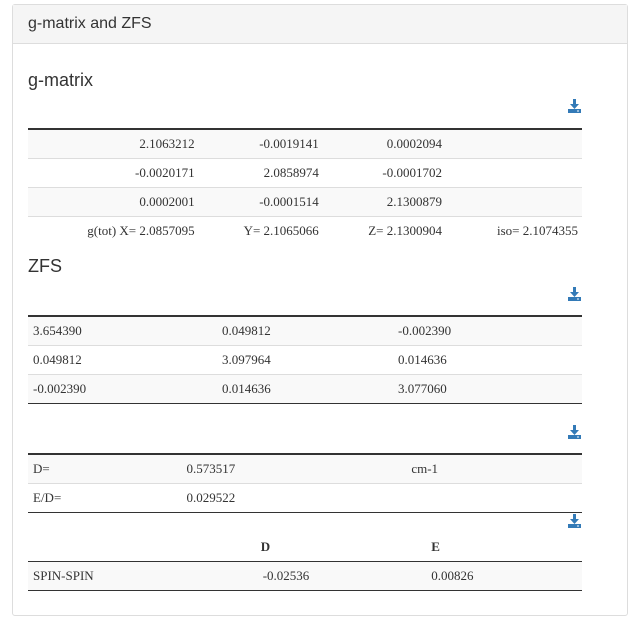  What do you see at coordinates (111, 144) in the screenshot?
I see `table-cell: 2.1063212` at bounding box center [111, 144].